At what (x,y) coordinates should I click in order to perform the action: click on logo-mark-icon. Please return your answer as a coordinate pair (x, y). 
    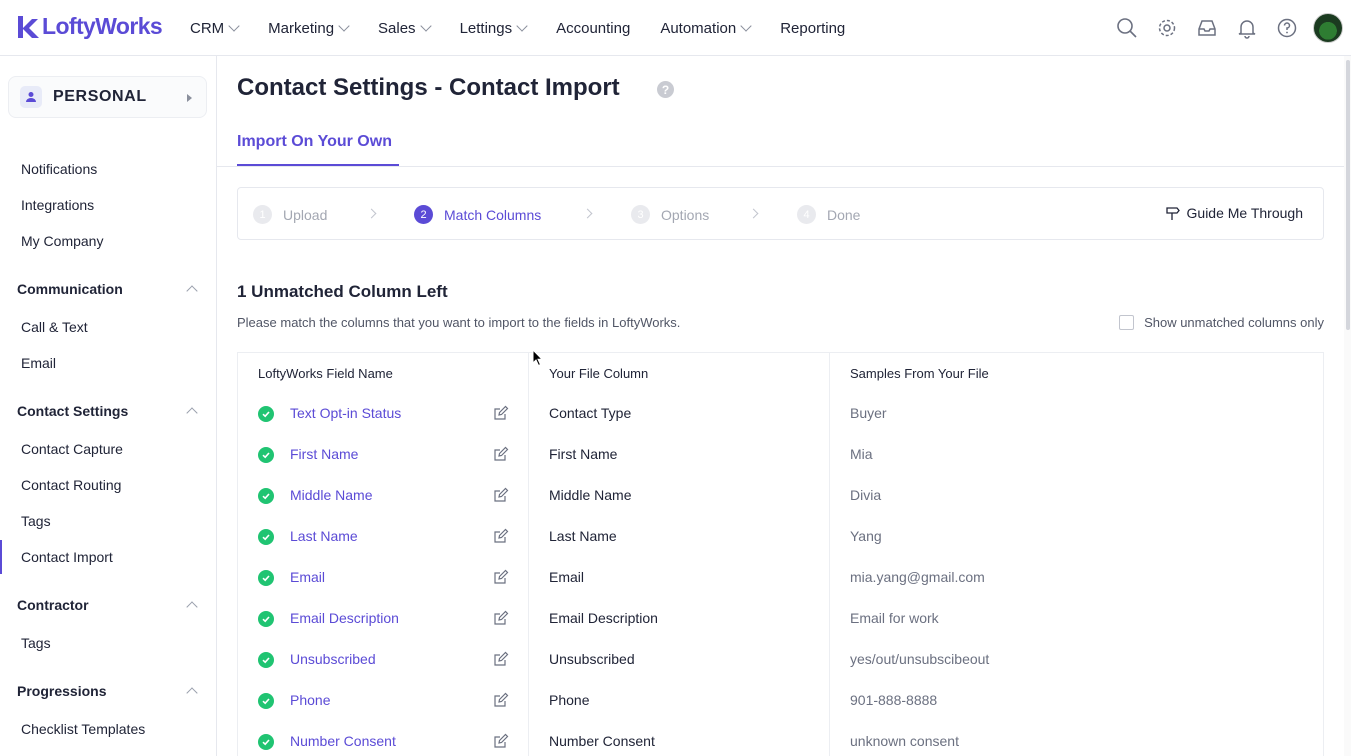
    Looking at the image, I should click on (28, 26).